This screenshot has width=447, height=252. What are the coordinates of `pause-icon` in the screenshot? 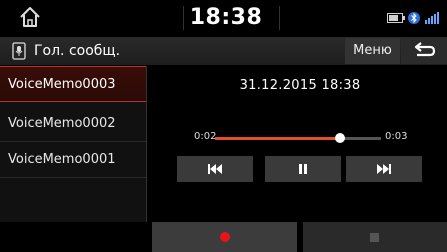 It's located at (303, 169).